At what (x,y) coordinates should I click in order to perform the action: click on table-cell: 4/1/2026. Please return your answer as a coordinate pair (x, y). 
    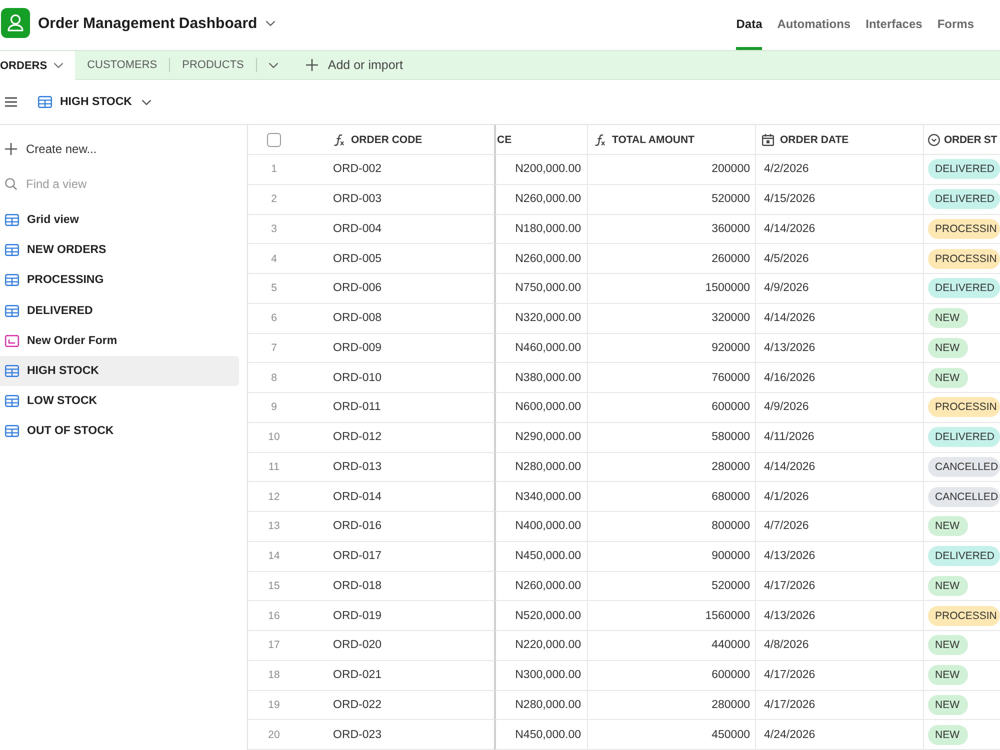
    Looking at the image, I should click on (839, 497).